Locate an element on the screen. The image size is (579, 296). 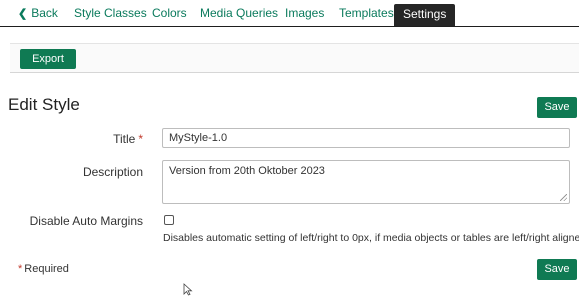
description-label: Description is located at coordinates (112, 172).